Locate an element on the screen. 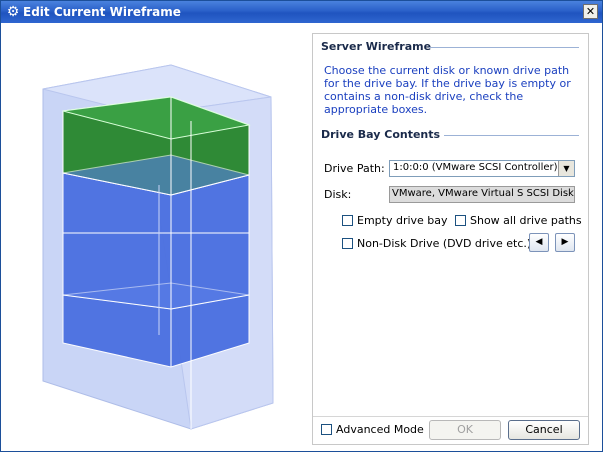 This screenshot has width=603, height=452. disk-value: VMware, VMware Virtual S SCSI Disk D is located at coordinates (483, 193).